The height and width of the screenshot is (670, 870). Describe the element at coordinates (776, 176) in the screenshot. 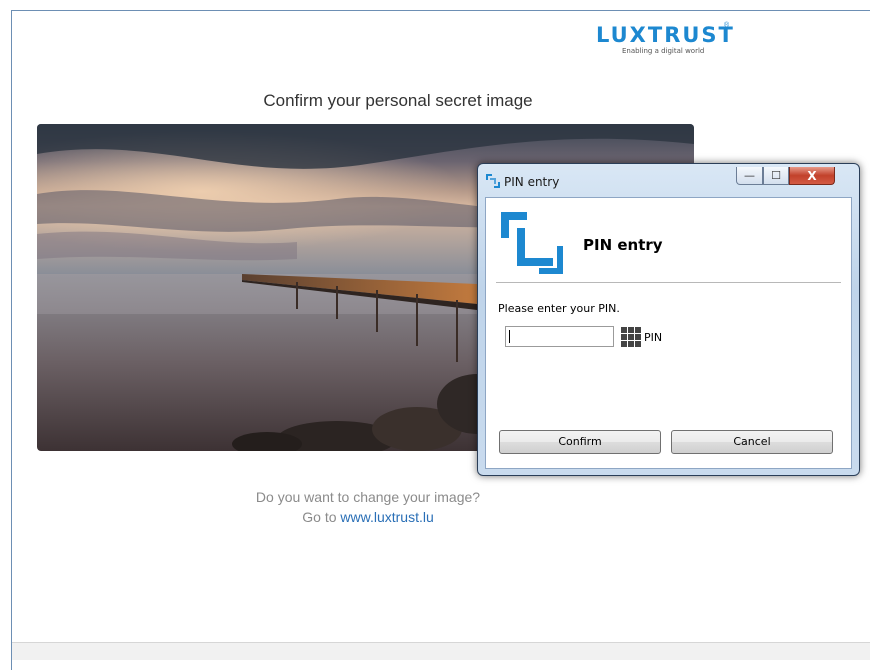

I see `maximize-button: ☐` at that location.